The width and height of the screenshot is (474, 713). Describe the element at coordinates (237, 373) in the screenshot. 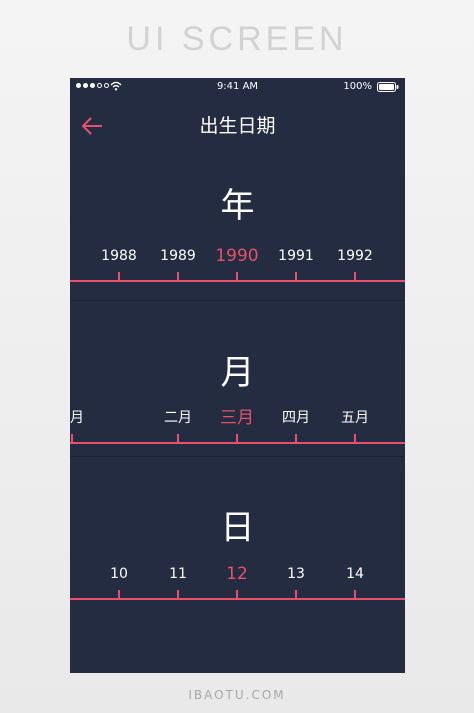

I see `month-picker-title: 月` at that location.